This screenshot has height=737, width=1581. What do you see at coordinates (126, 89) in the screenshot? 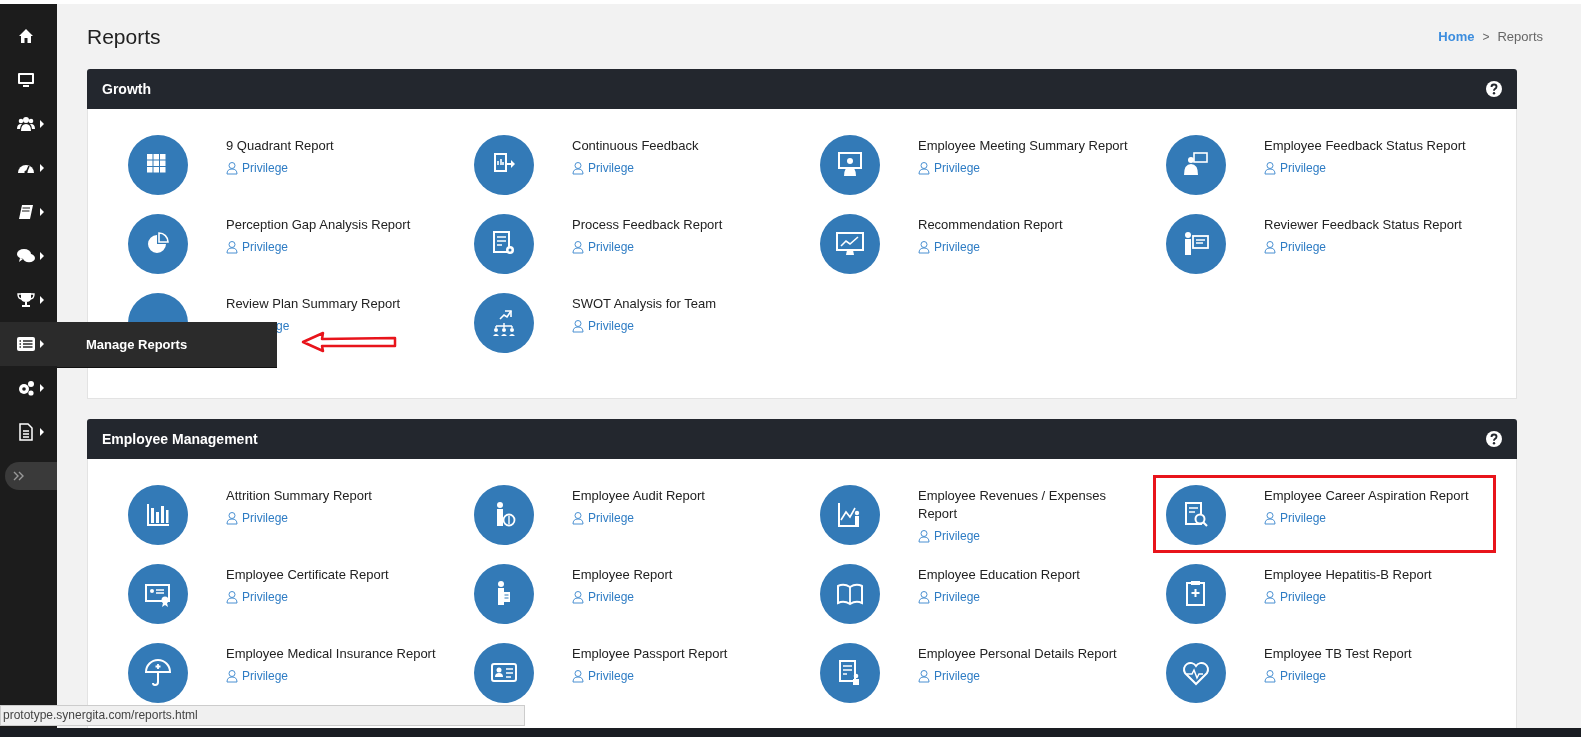
I see `section-title: Growth` at bounding box center [126, 89].